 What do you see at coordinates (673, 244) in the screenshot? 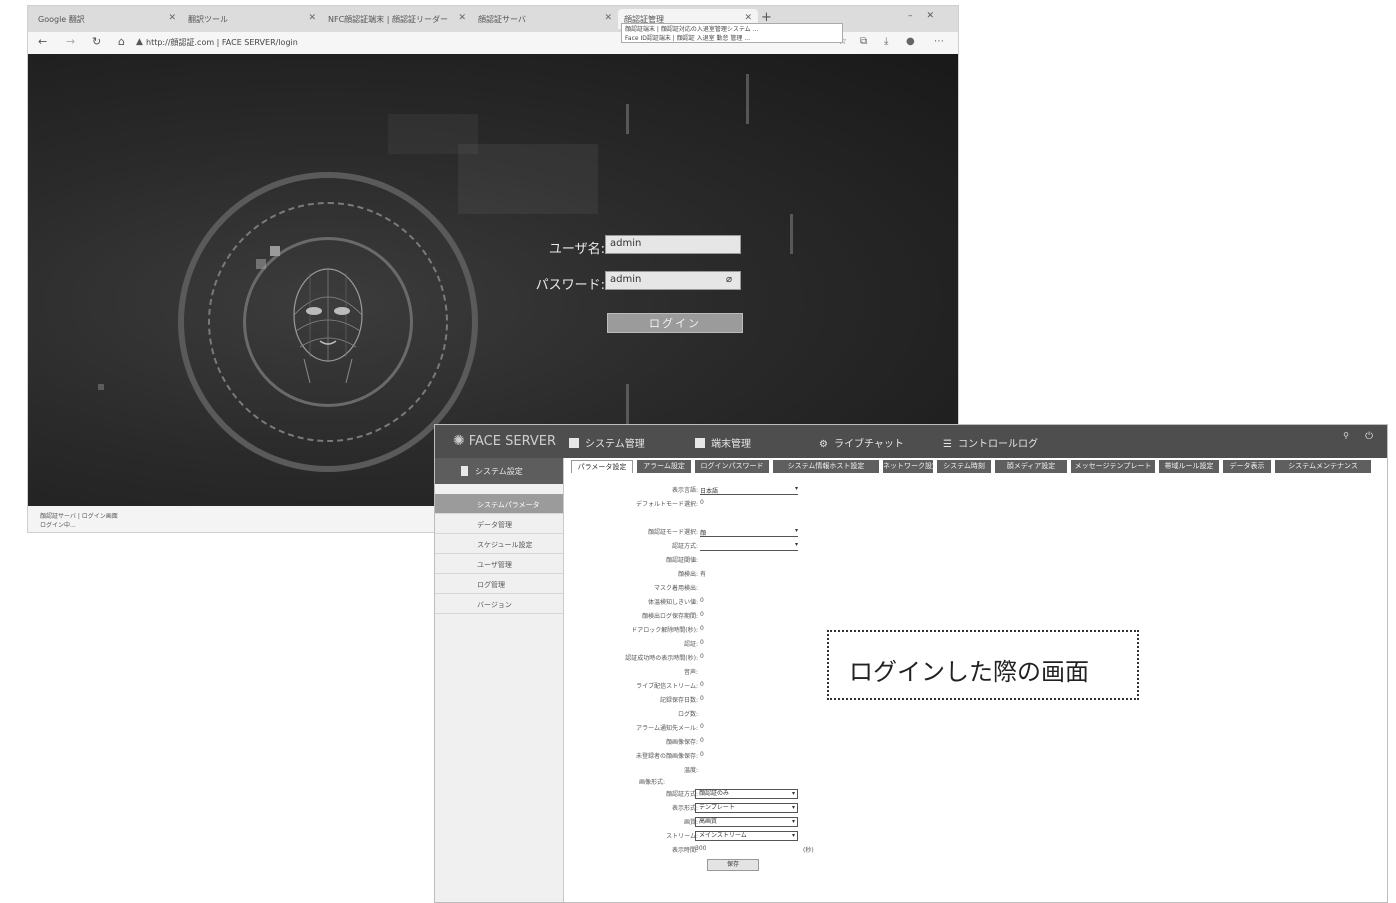
I see `username-input: admin` at bounding box center [673, 244].